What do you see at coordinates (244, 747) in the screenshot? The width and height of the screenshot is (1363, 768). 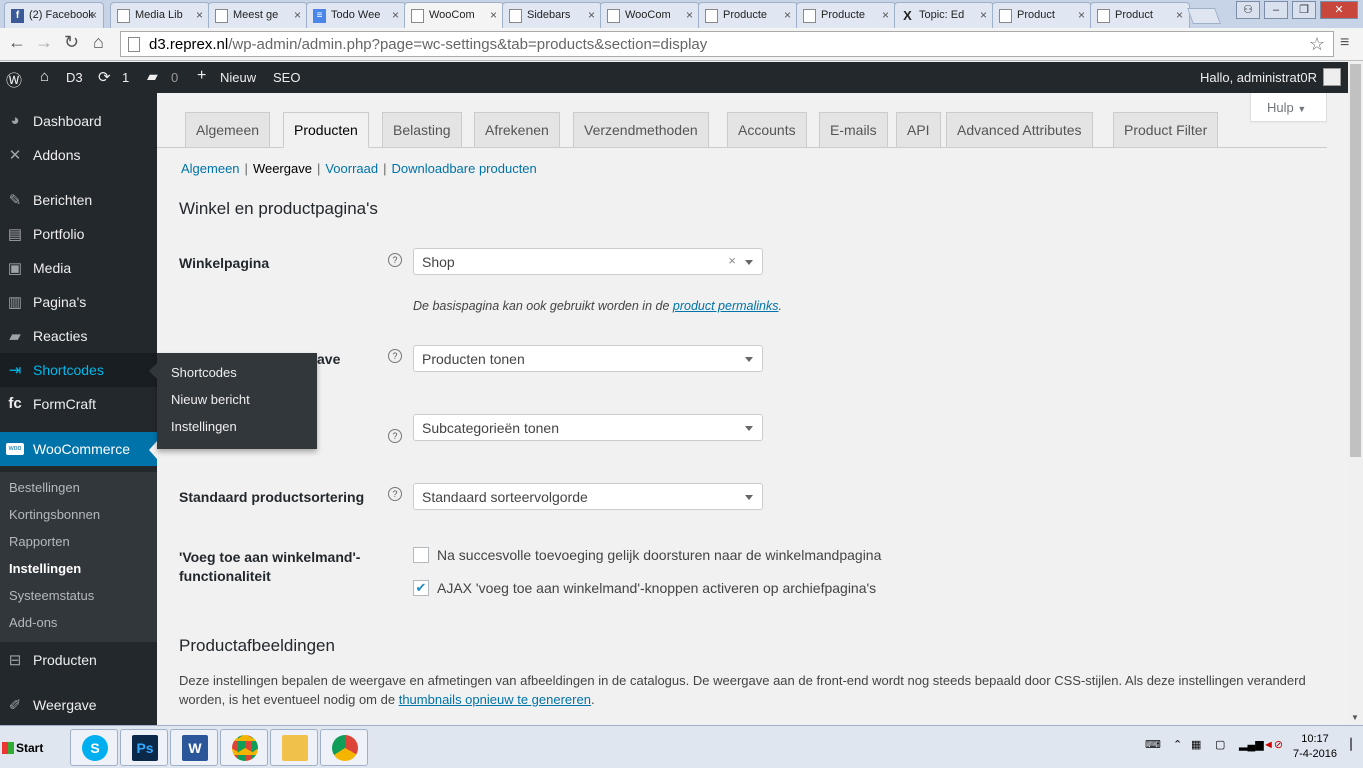 I see `taskbar-chrome` at bounding box center [244, 747].